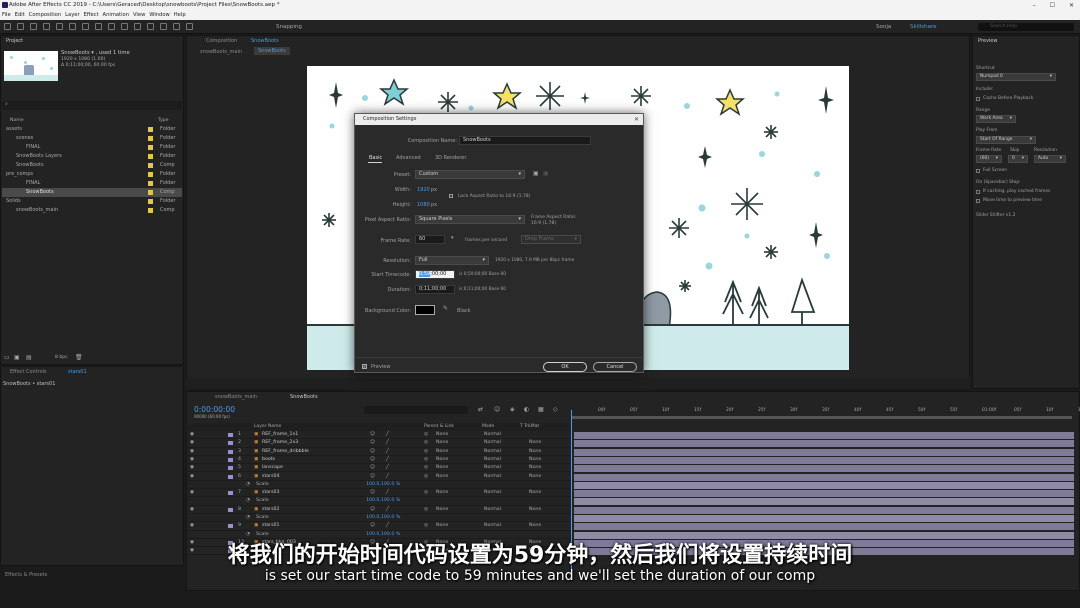  I want to click on preview-tab: Preview, so click(987, 41).